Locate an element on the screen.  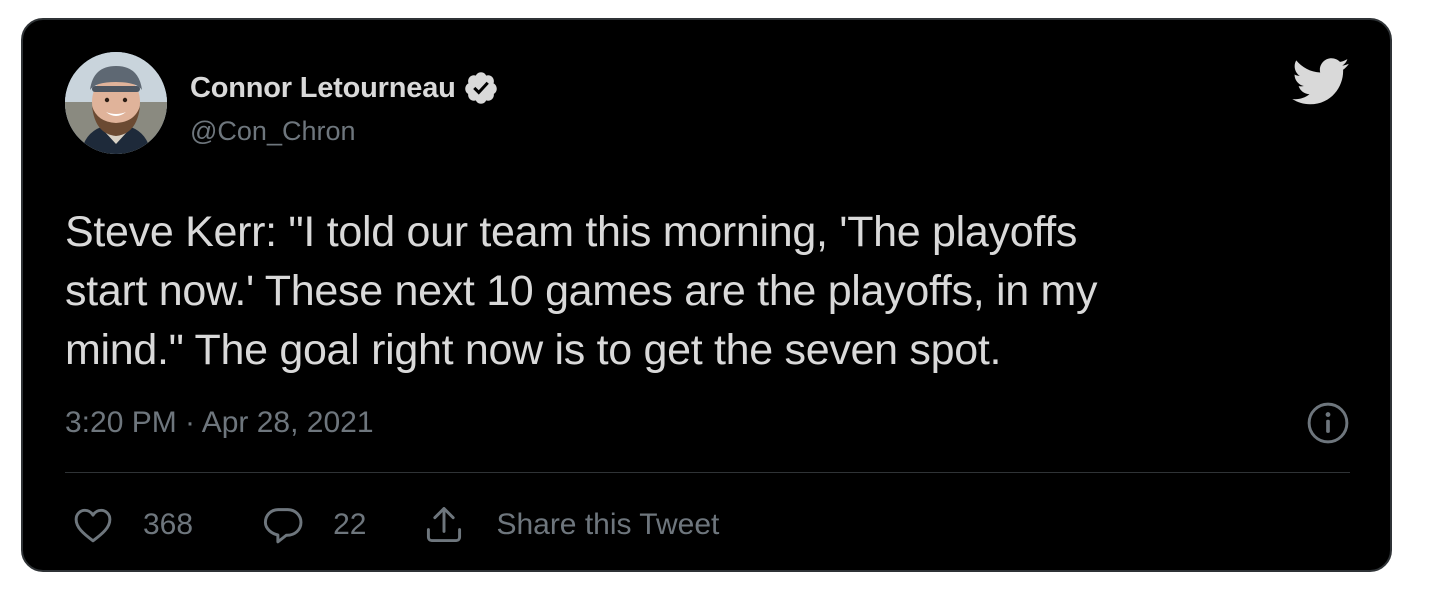
reply-count: 22 is located at coordinates (350, 524).